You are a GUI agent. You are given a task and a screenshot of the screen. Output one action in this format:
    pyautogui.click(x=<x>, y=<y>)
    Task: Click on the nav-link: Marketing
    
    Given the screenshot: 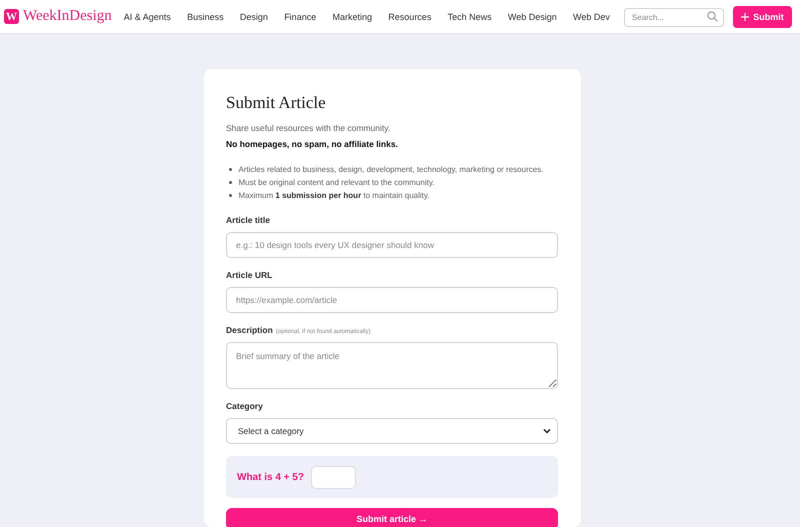 What is the action you would take?
    pyautogui.click(x=352, y=17)
    